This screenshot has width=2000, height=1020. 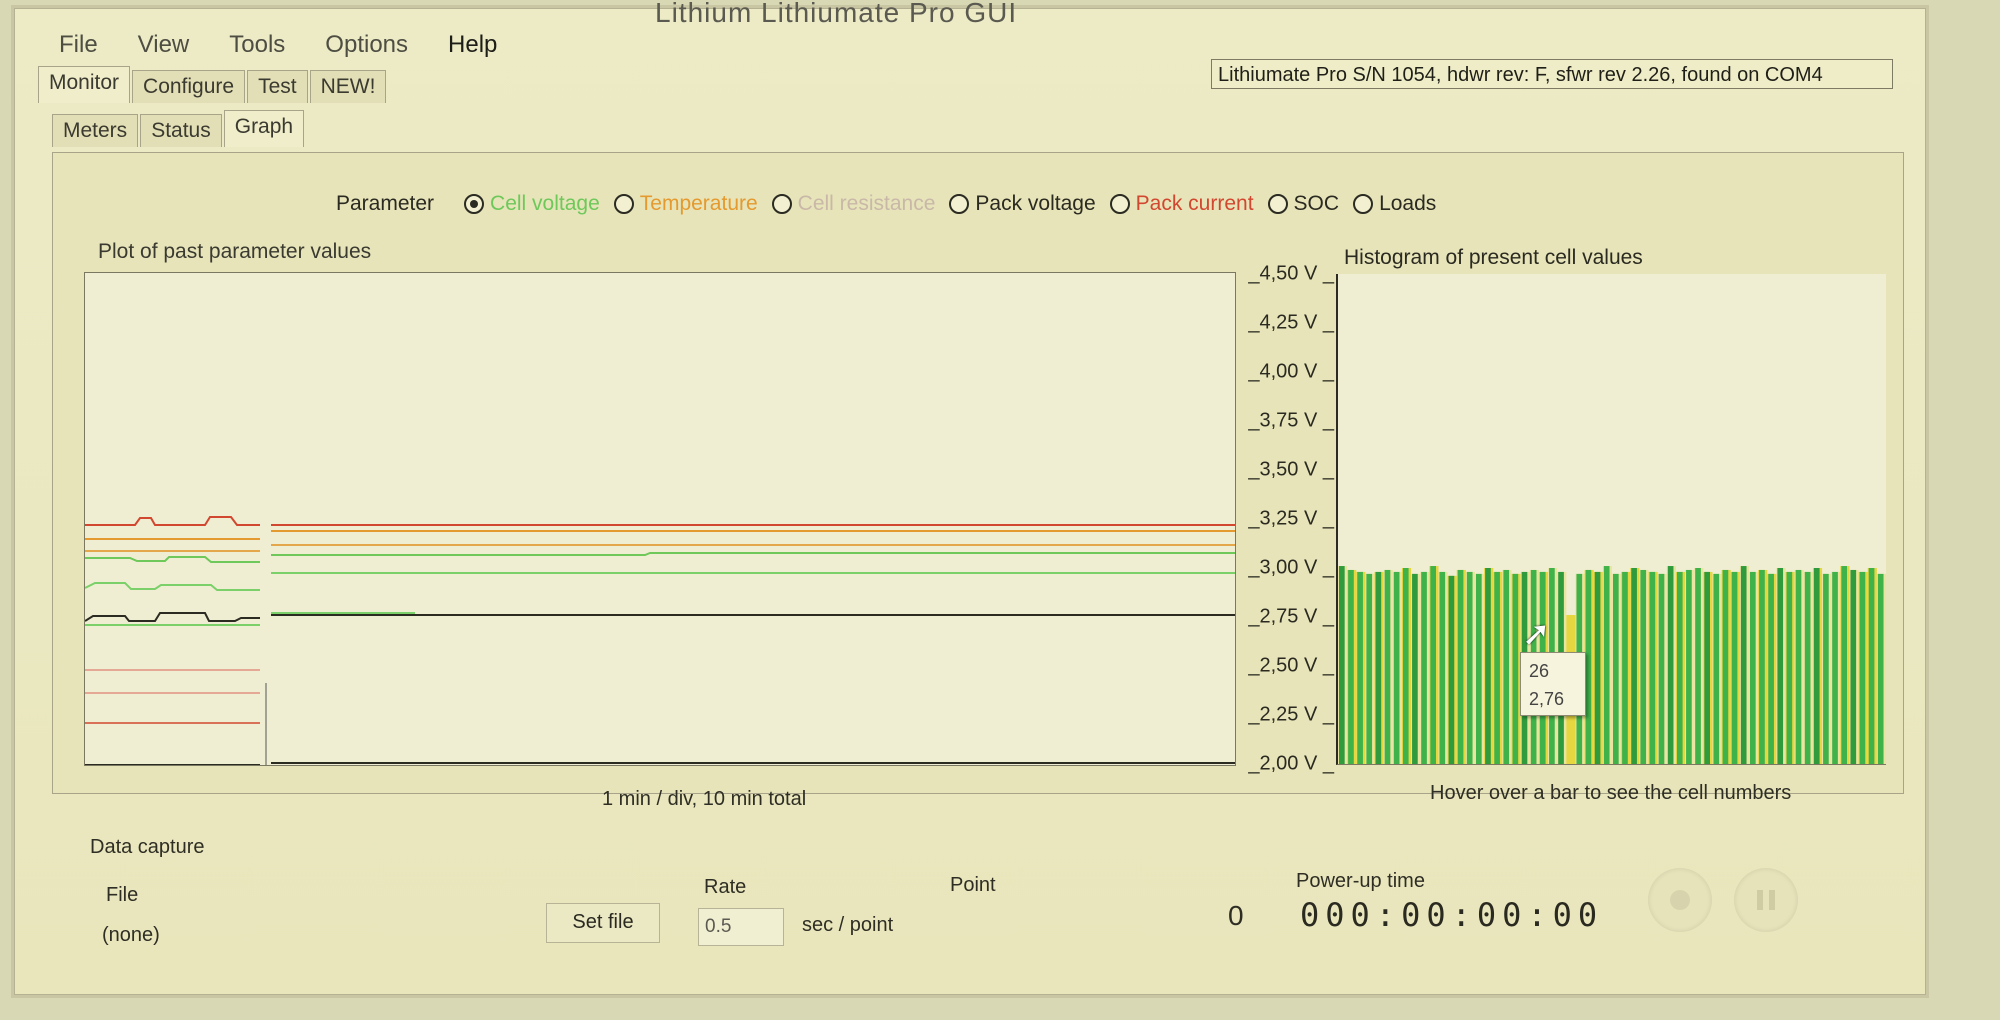 I want to click on series-line-orange, so click(x=660, y=535).